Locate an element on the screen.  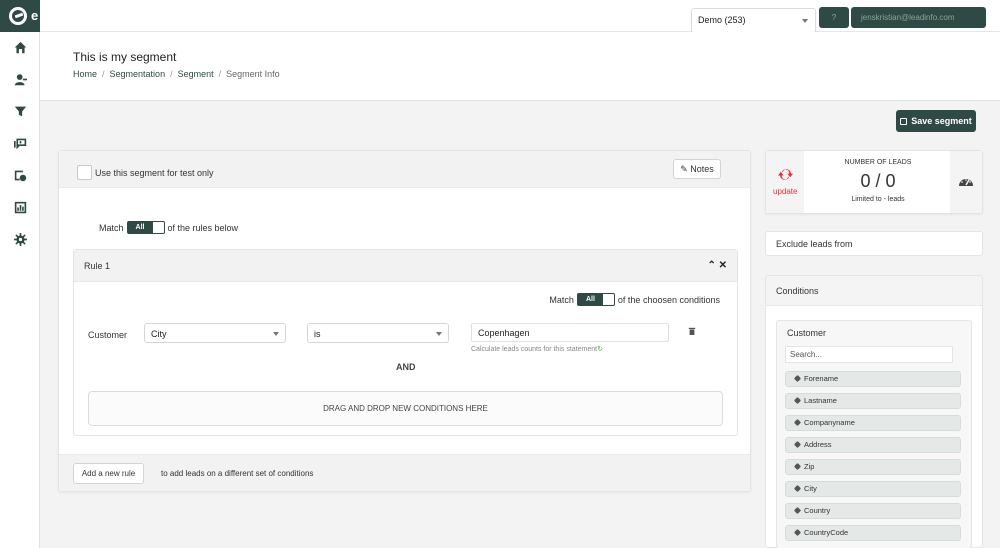
leads-heading: NUMBER OF LEADS is located at coordinates (878, 162).